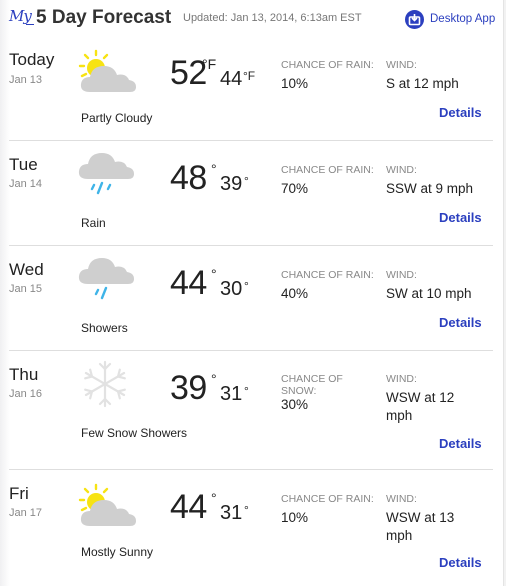  I want to click on day-name: Fri, so click(19, 493).